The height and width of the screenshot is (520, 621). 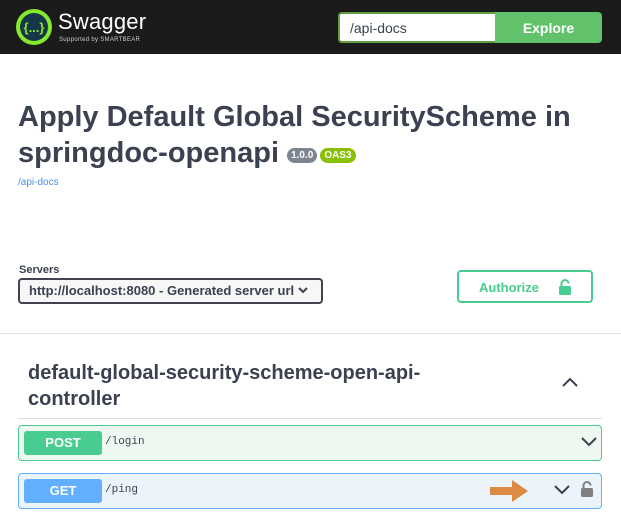 What do you see at coordinates (39, 270) in the screenshot?
I see `servers-label: Servers` at bounding box center [39, 270].